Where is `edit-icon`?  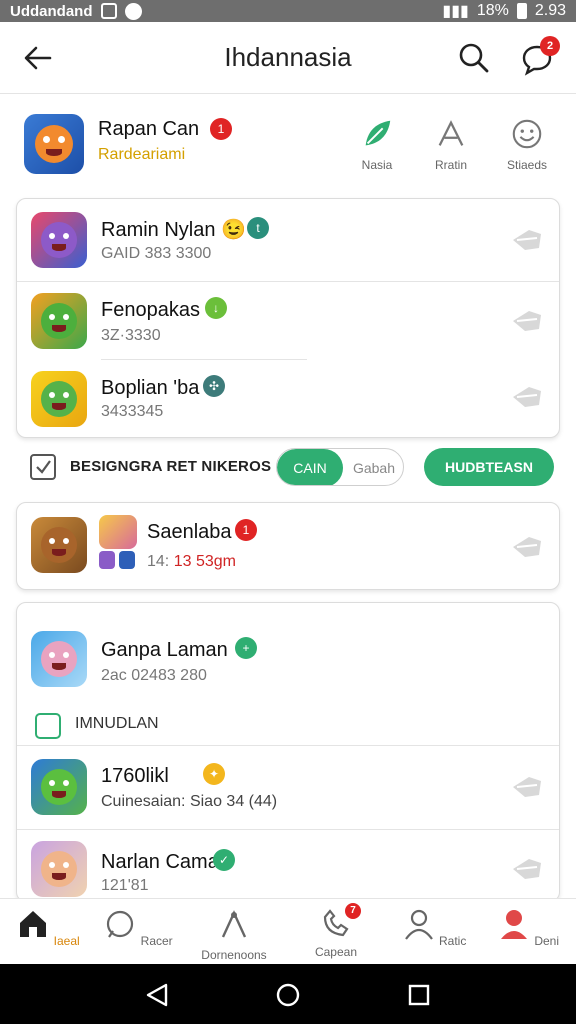
edit-icon is located at coordinates (48, 726).